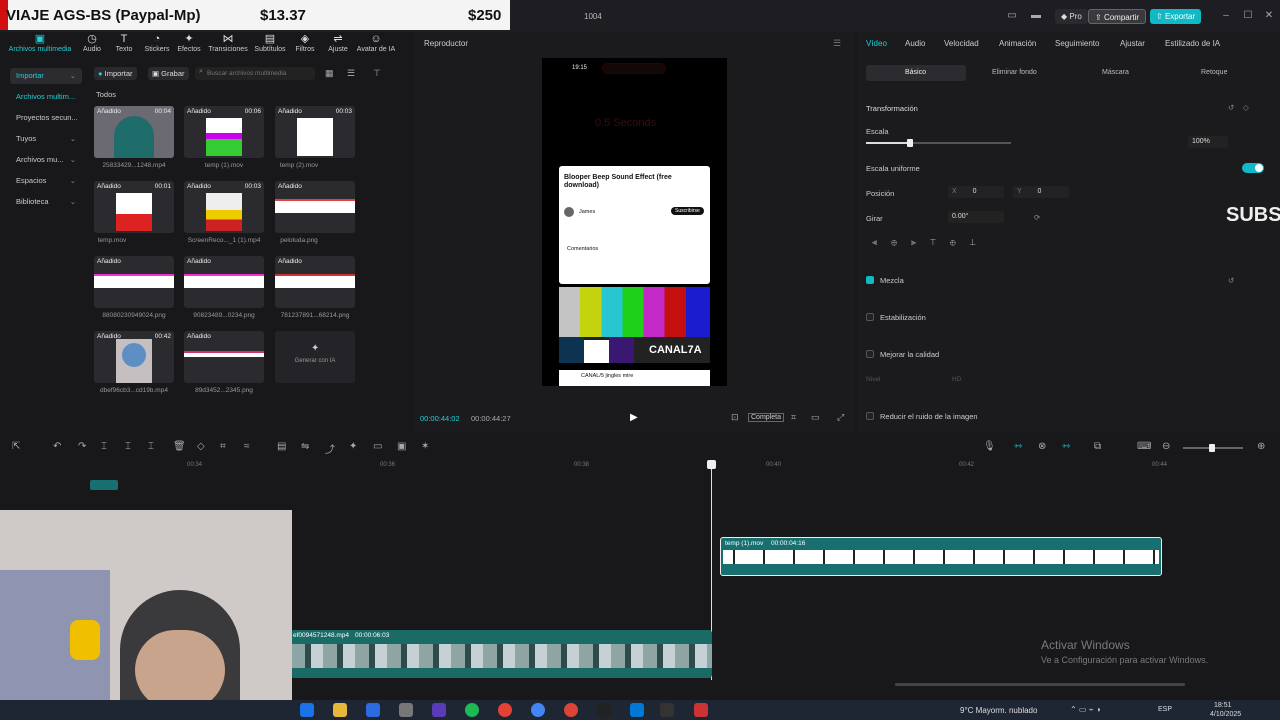  Describe the element at coordinates (439, 710) in the screenshot. I see `obs-icon` at that location.